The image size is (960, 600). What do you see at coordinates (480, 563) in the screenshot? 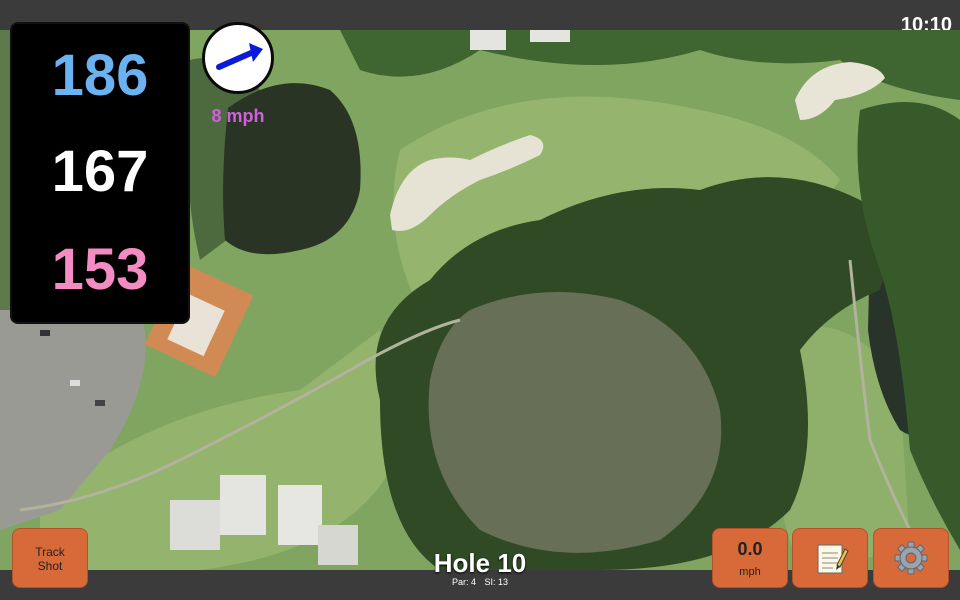
I see `hole-title: Hole 10` at bounding box center [480, 563].